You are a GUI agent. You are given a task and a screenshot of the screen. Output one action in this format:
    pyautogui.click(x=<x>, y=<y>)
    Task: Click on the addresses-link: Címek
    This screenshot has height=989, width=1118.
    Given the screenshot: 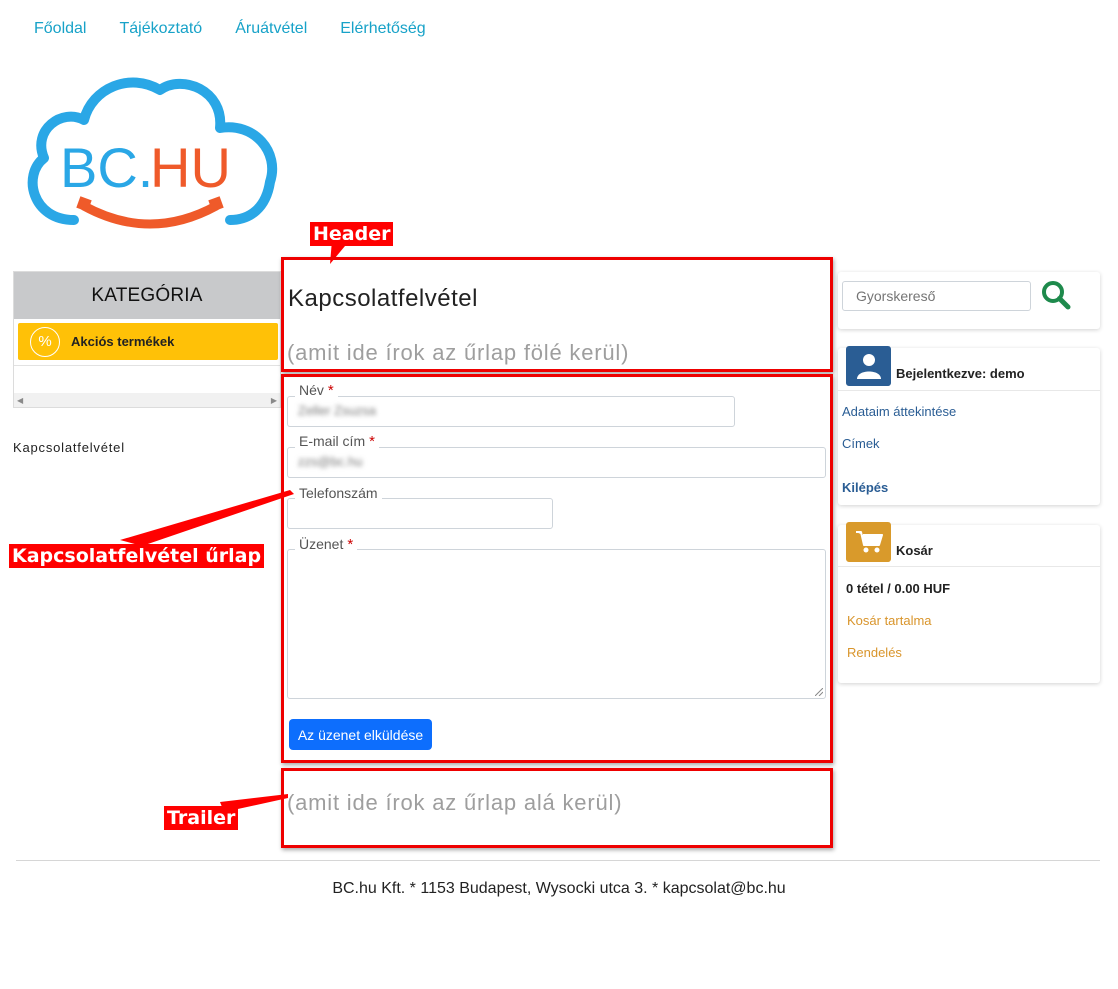 What is the action you would take?
    pyautogui.click(x=861, y=443)
    